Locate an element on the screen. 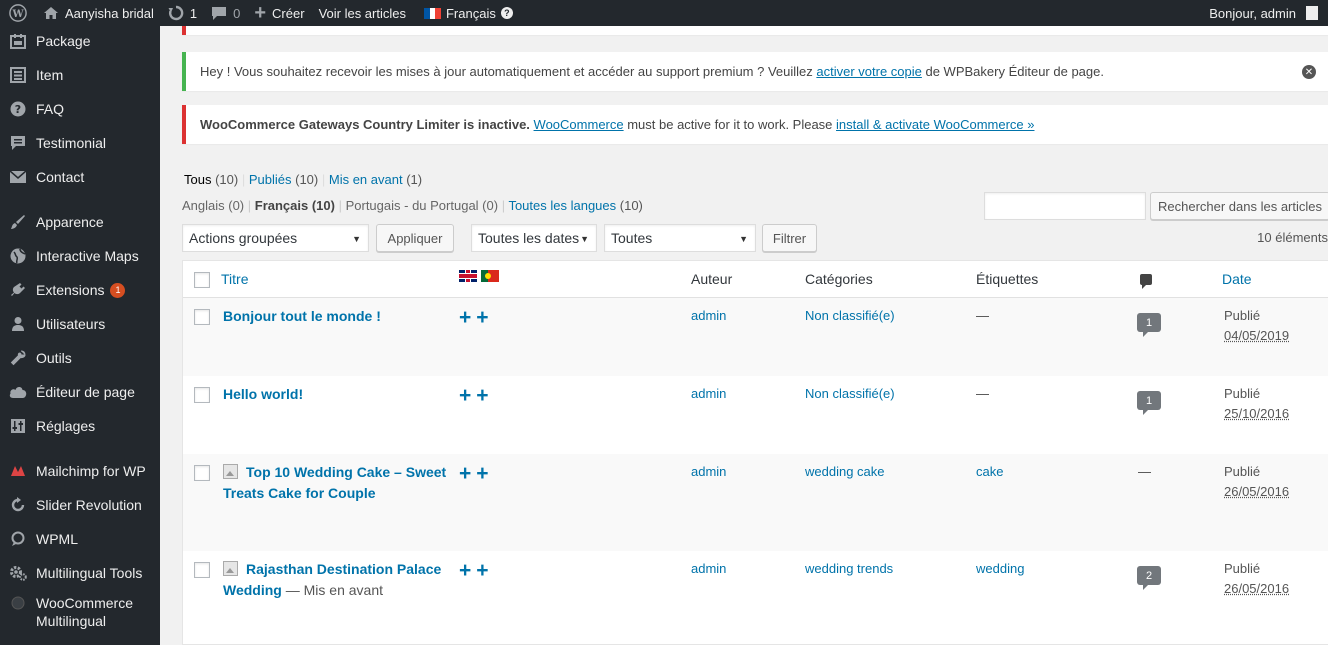 Image resolution: width=1328 pixels, height=645 pixels. chevron-down-icon: ▼ is located at coordinates (584, 239).